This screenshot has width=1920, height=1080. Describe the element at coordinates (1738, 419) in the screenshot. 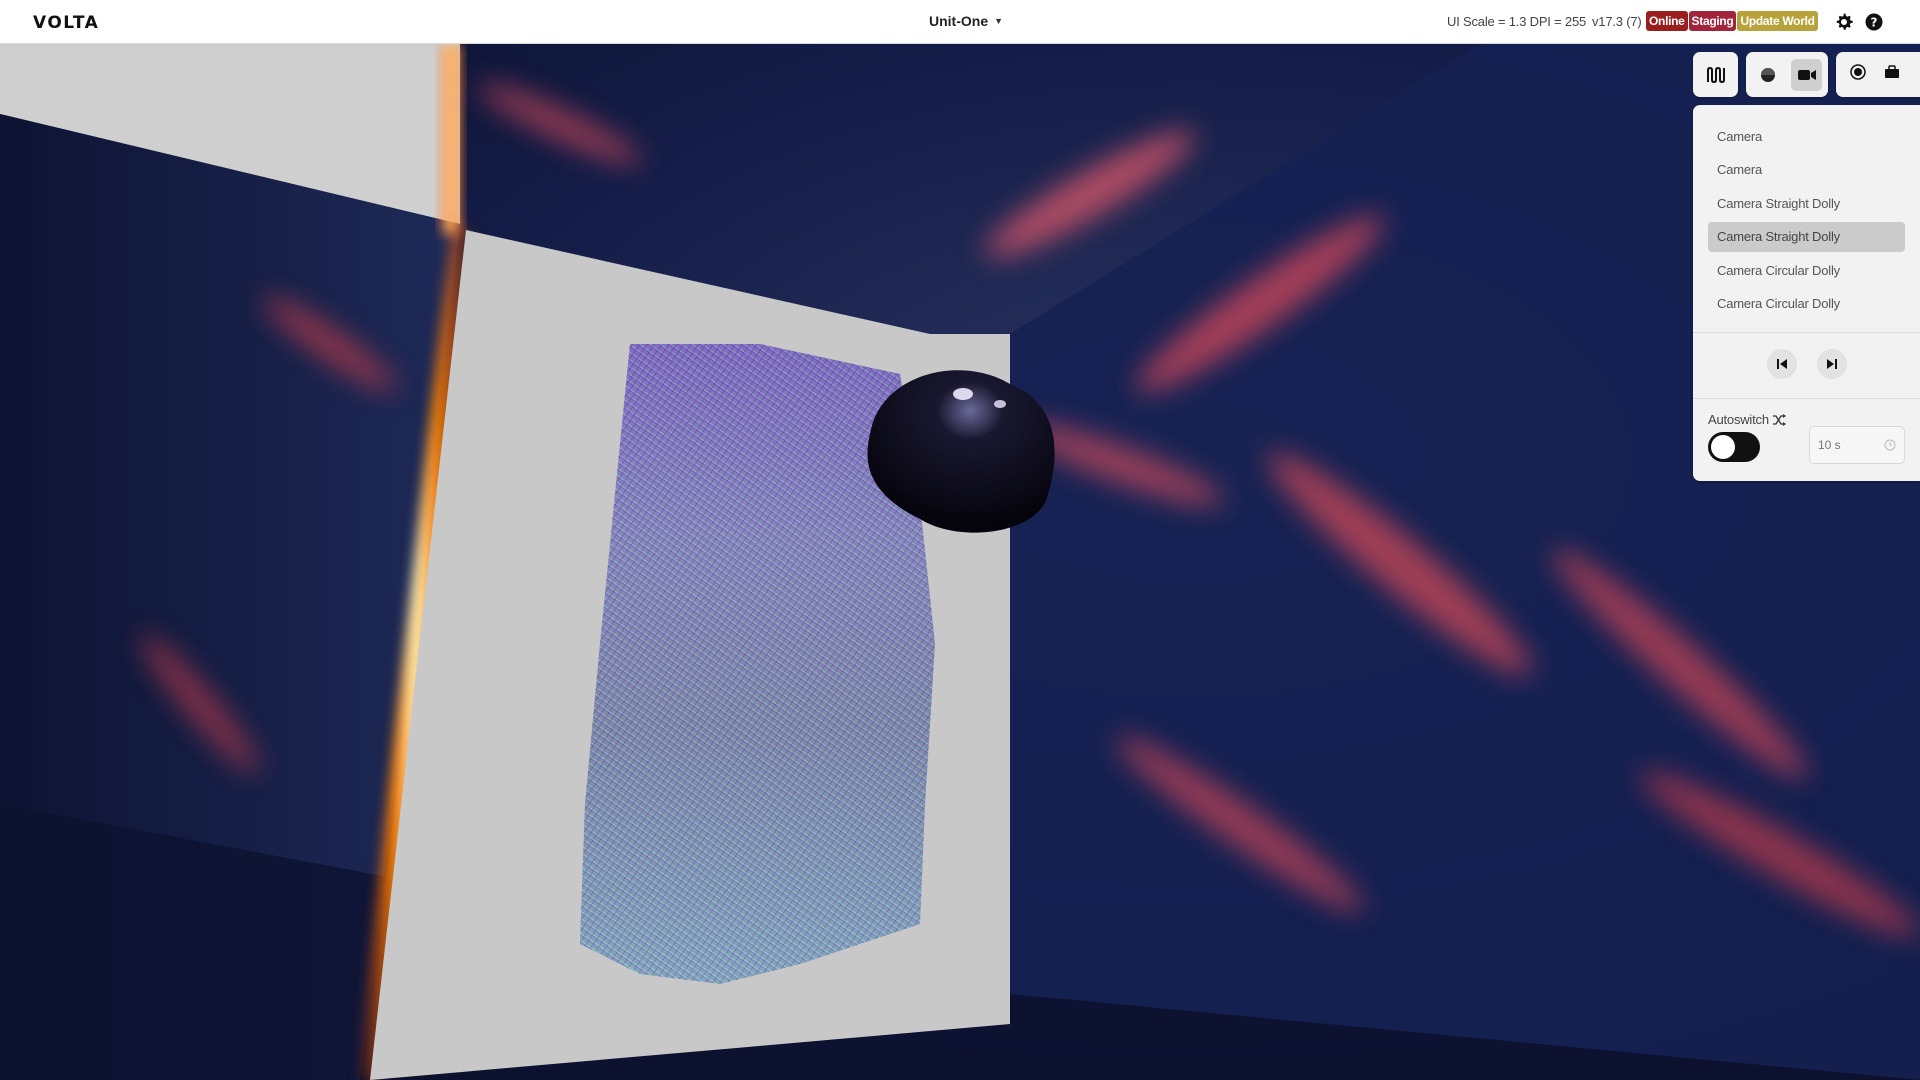

I see `autoswitch-label: Autoswitch` at that location.